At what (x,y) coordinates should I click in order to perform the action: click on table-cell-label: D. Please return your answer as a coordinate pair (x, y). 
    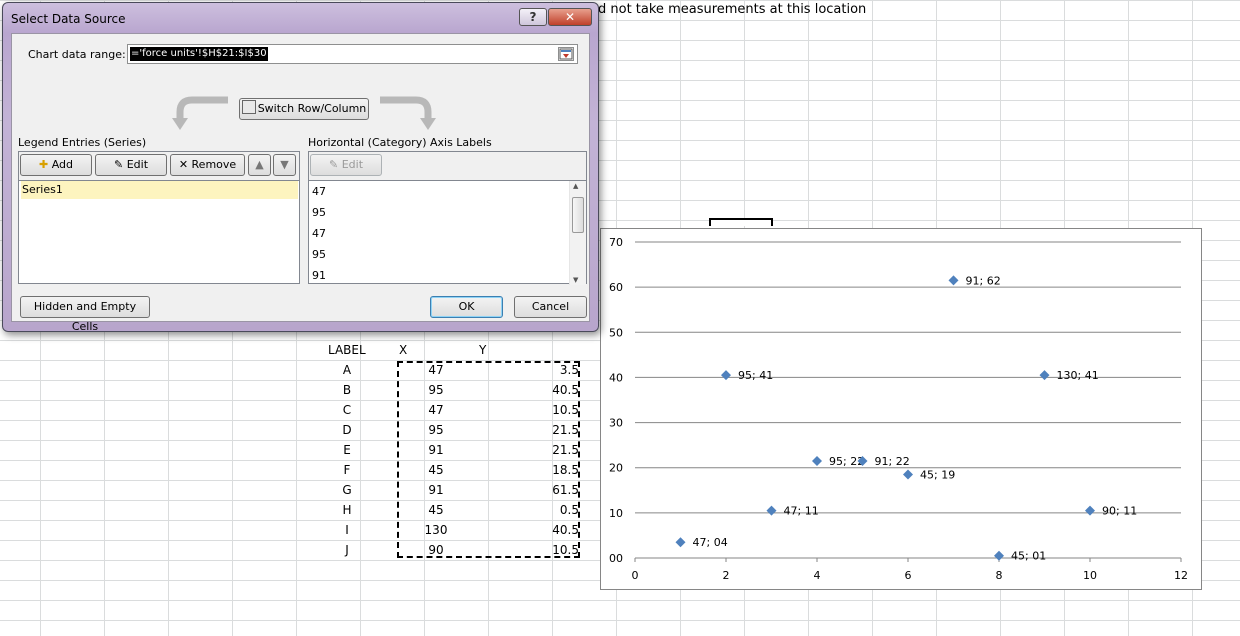
    Looking at the image, I should click on (347, 430).